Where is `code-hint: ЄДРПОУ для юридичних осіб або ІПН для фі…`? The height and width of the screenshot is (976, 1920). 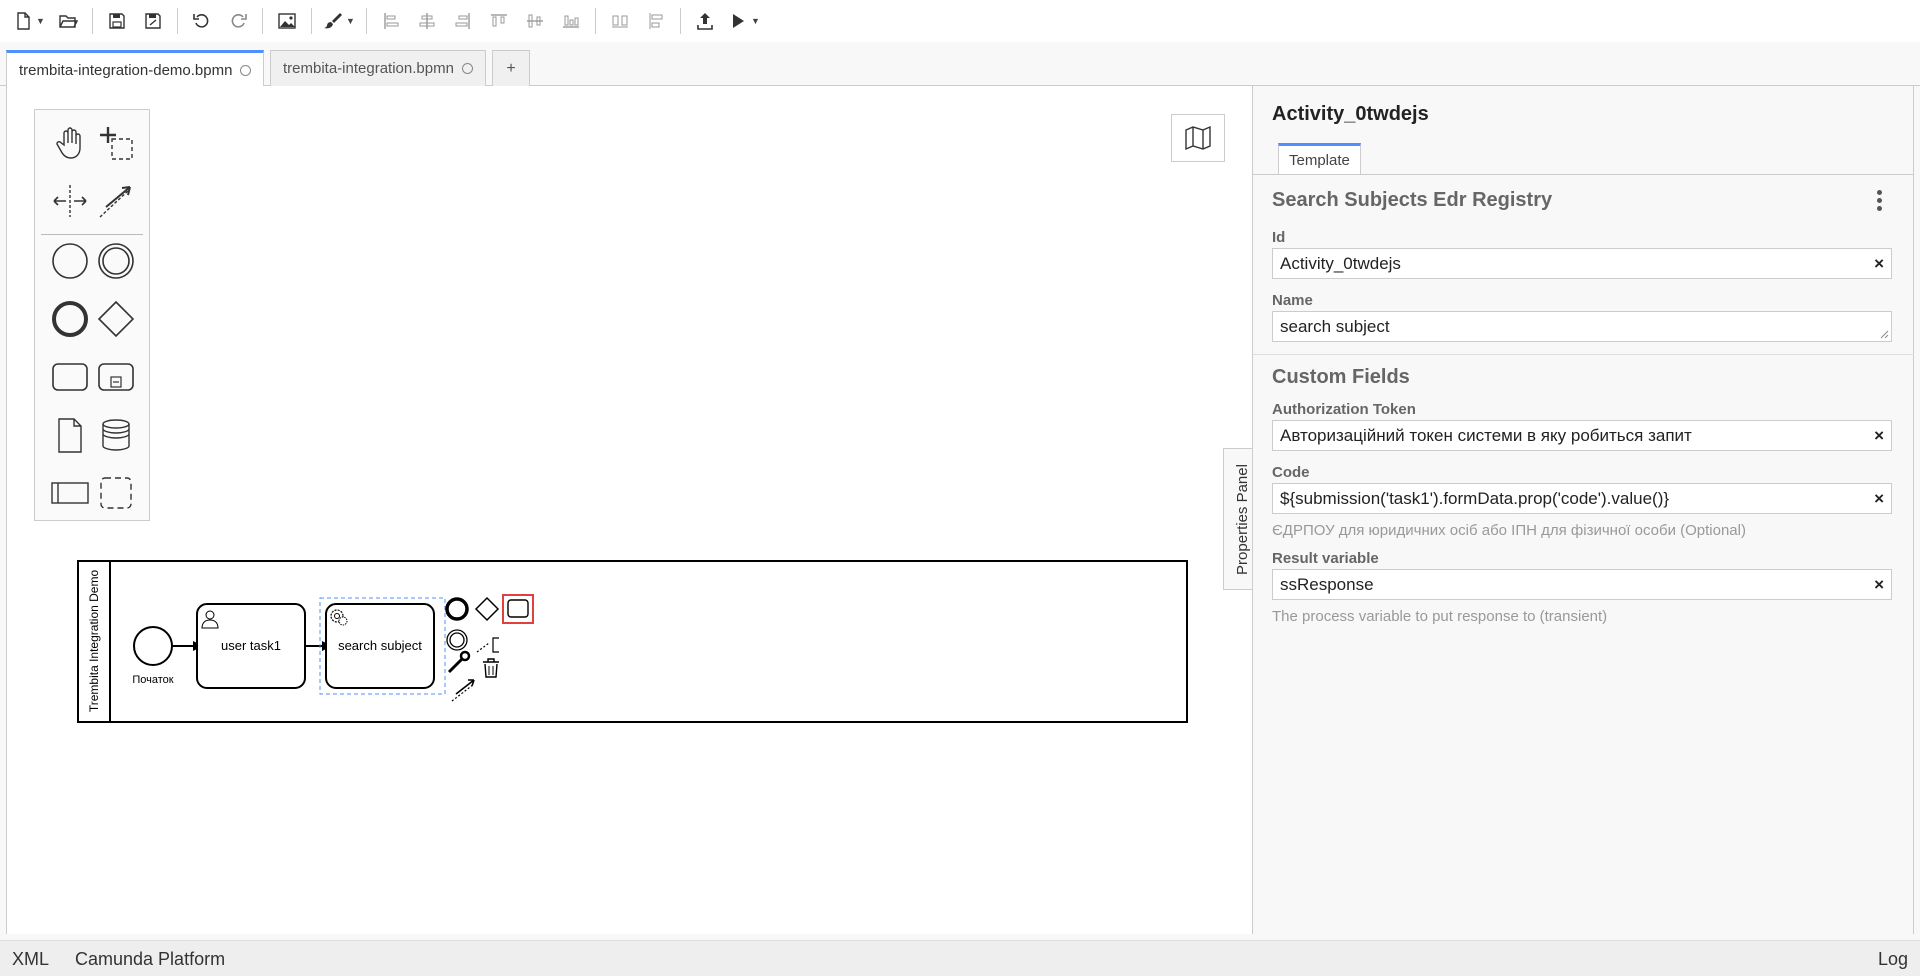
code-hint: ЄДРПОУ для юридичних осіб або ІПН для фі… is located at coordinates (1509, 530).